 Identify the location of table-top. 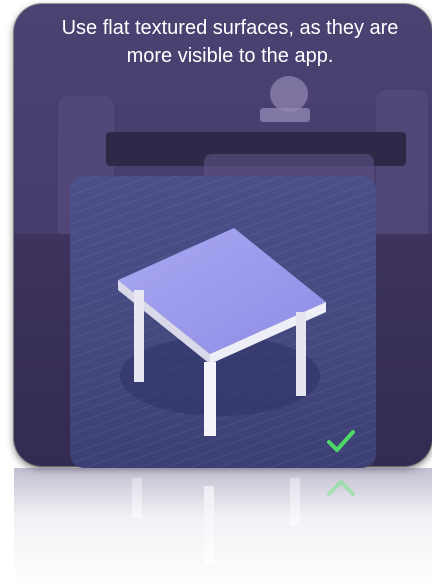
(222, 291).